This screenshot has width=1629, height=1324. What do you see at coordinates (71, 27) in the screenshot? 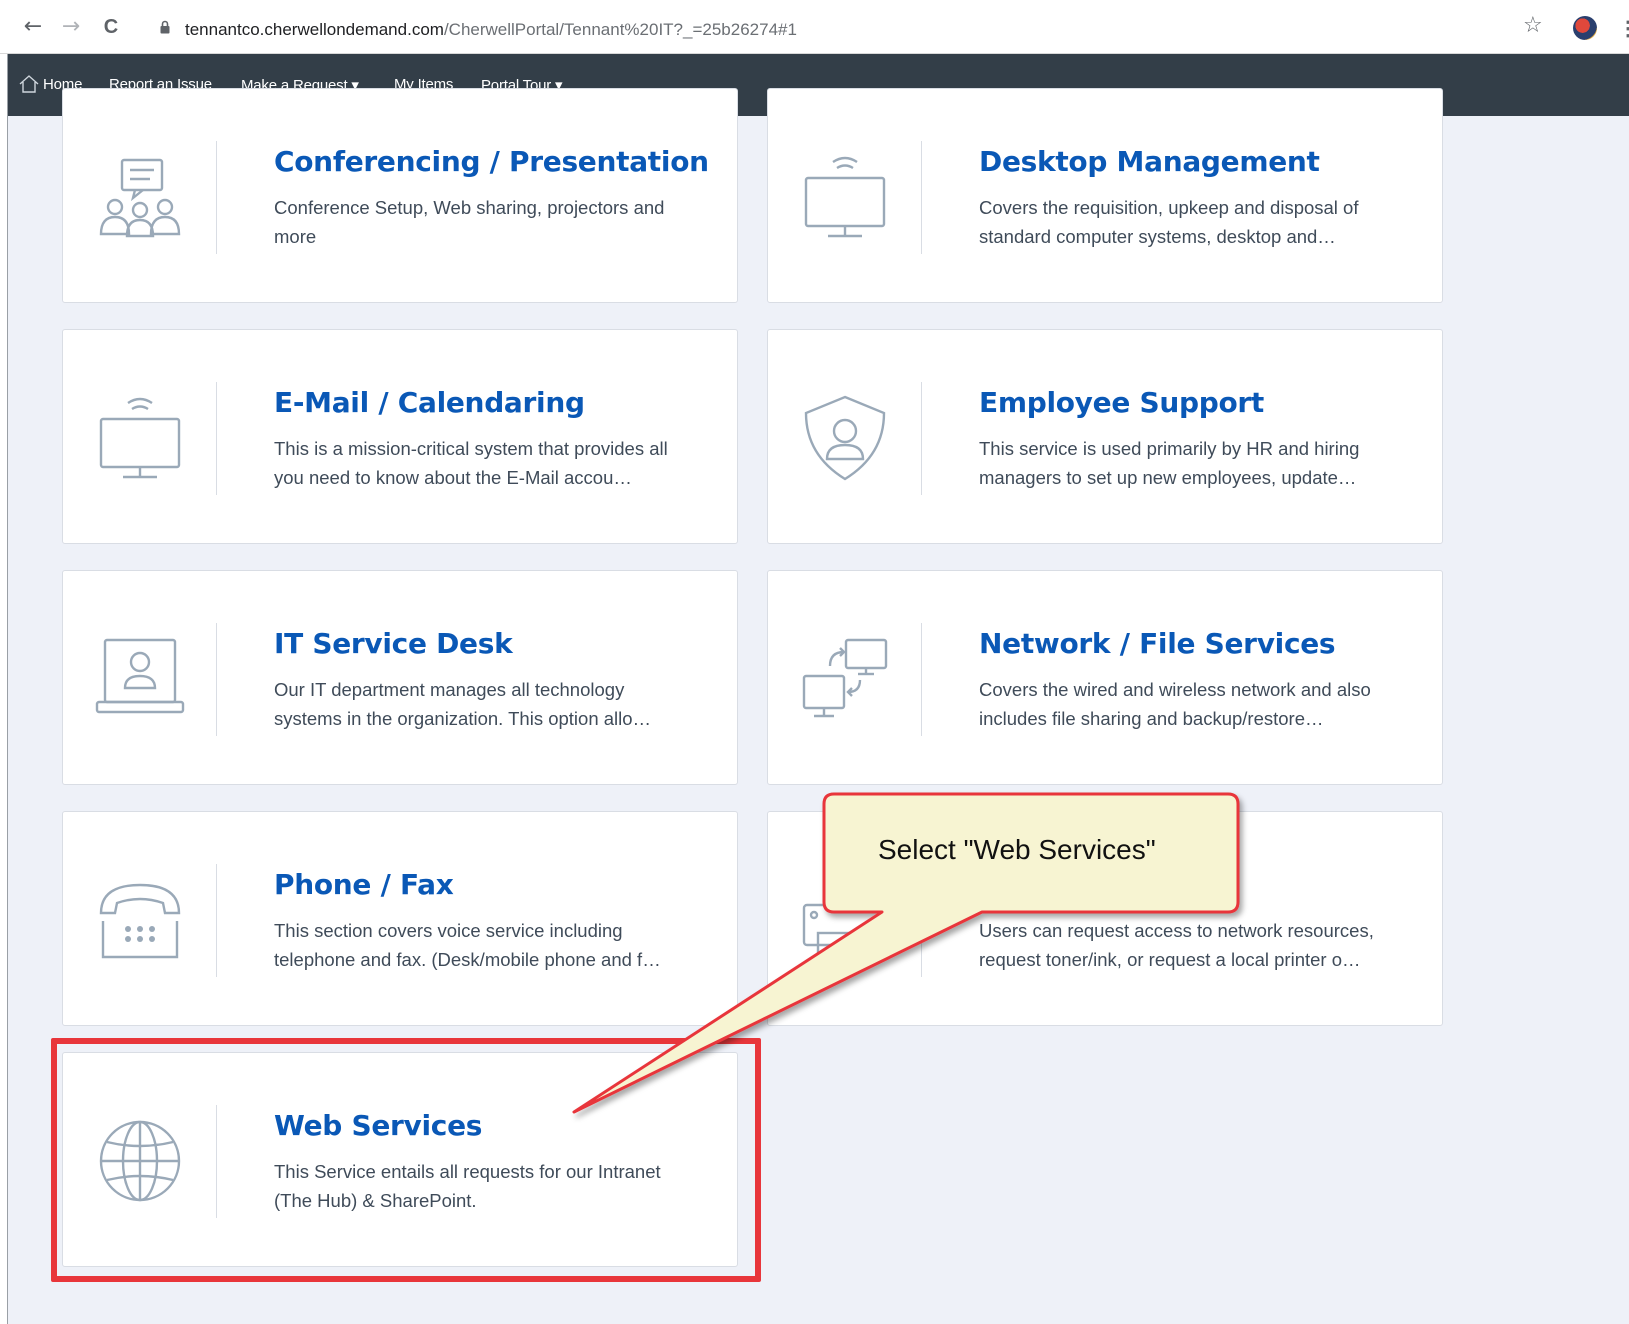
I see `forward-arrow-icon: →` at bounding box center [71, 27].